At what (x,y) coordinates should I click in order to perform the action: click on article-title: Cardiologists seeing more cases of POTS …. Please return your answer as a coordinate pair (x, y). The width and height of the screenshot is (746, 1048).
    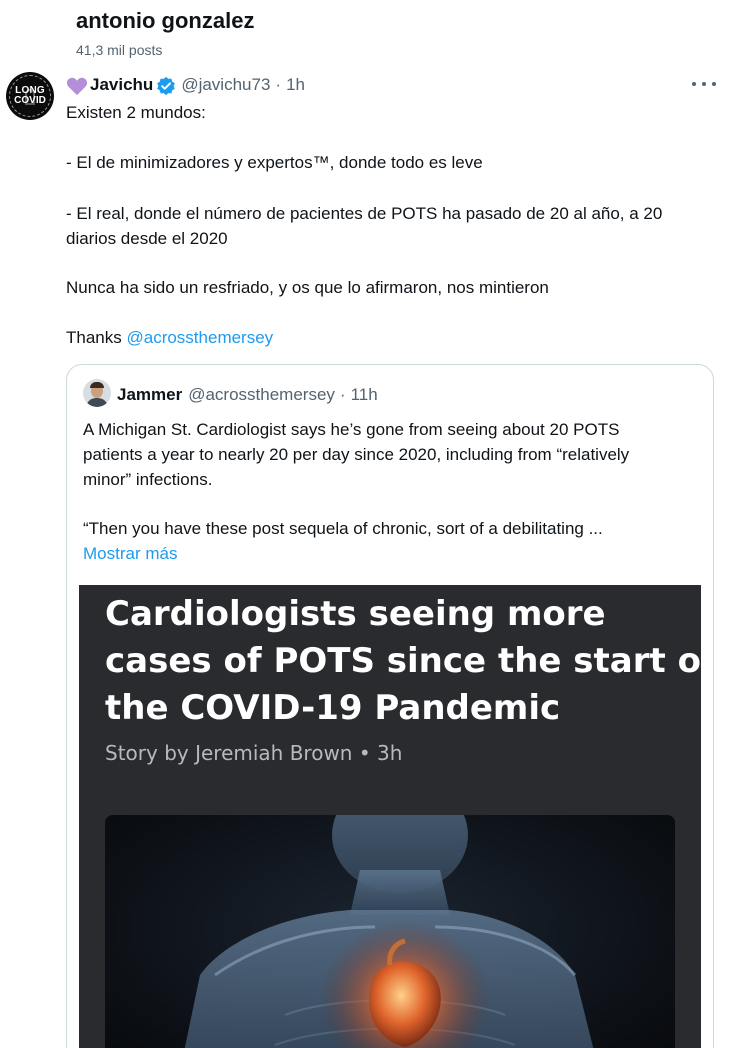
    Looking at the image, I should click on (409, 661).